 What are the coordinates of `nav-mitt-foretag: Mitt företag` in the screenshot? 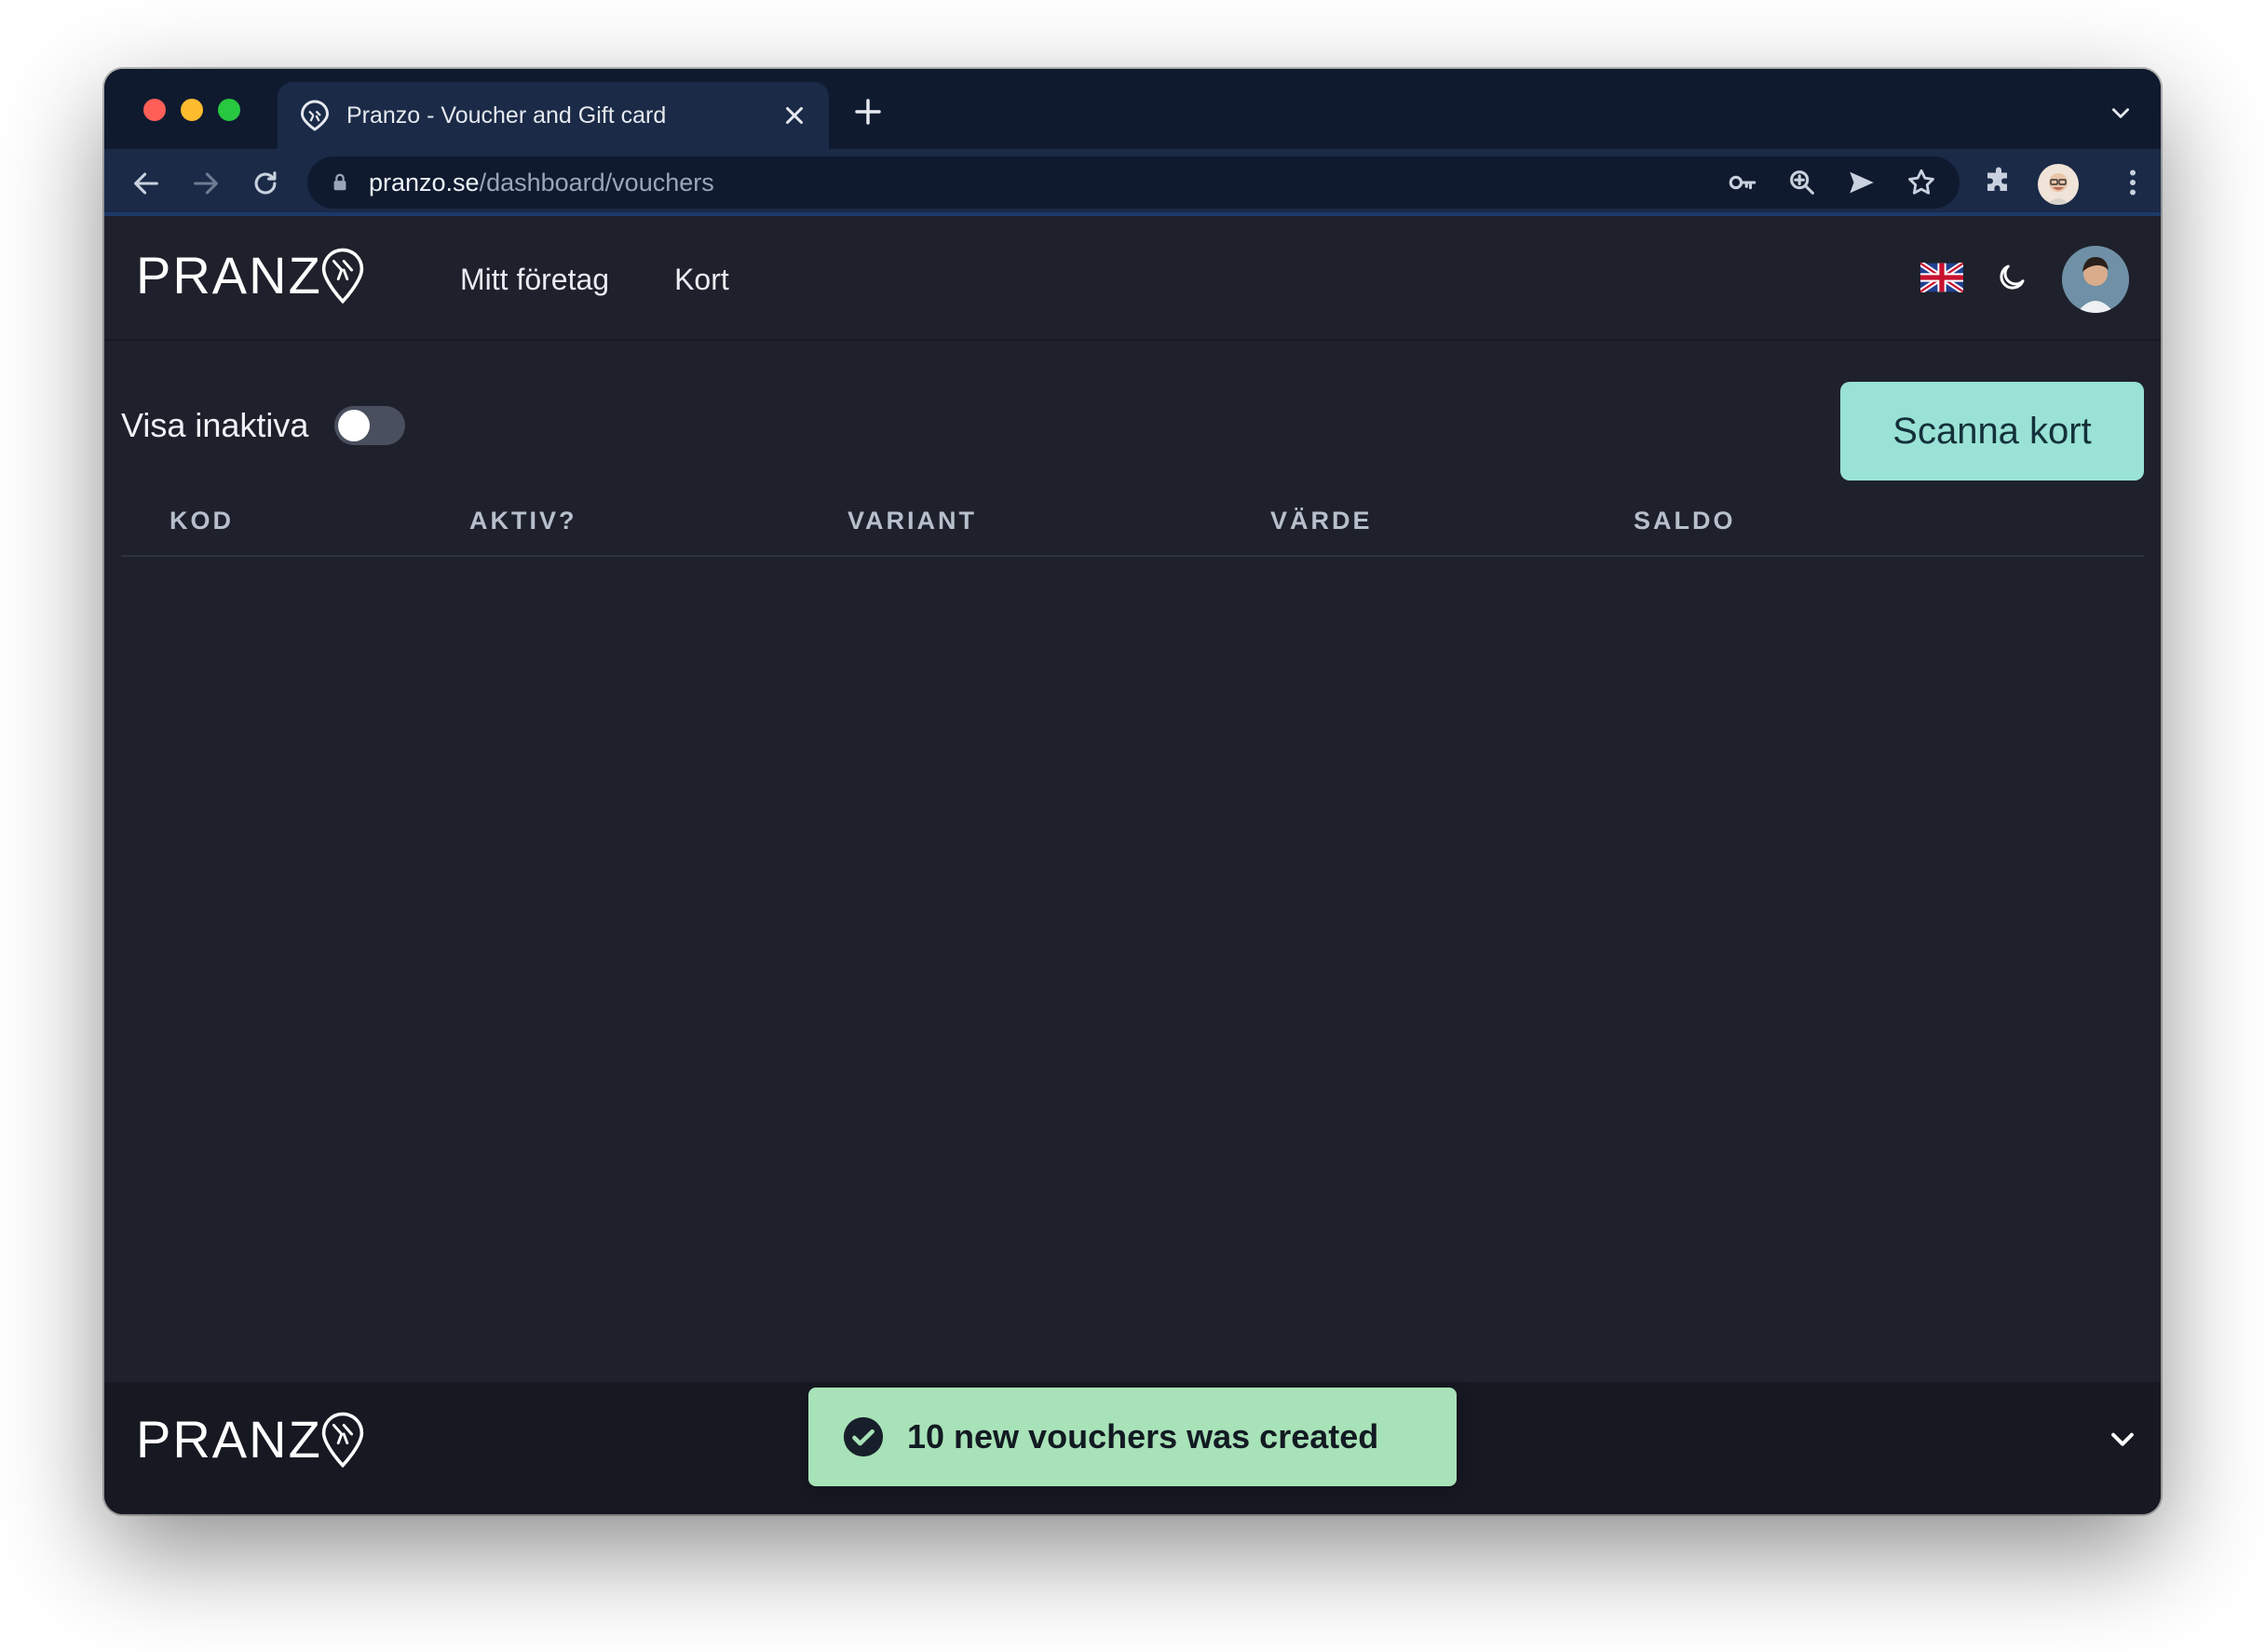 It's located at (535, 280).